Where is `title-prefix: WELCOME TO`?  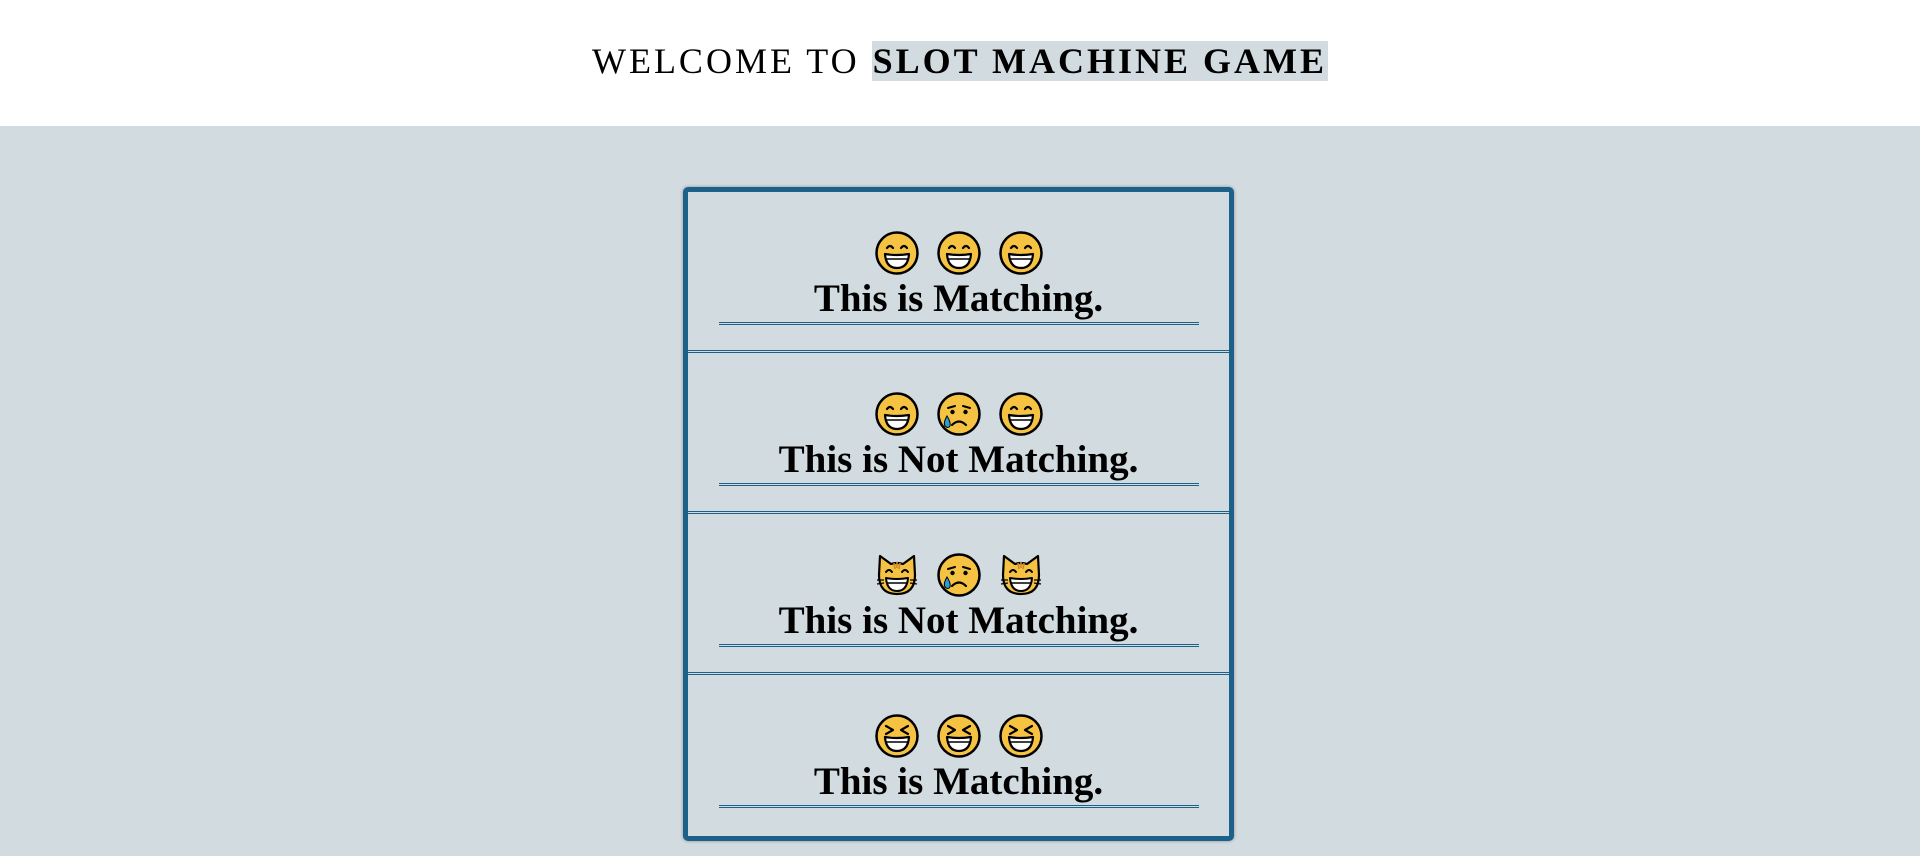
title-prefix: WELCOME TO is located at coordinates (731, 61).